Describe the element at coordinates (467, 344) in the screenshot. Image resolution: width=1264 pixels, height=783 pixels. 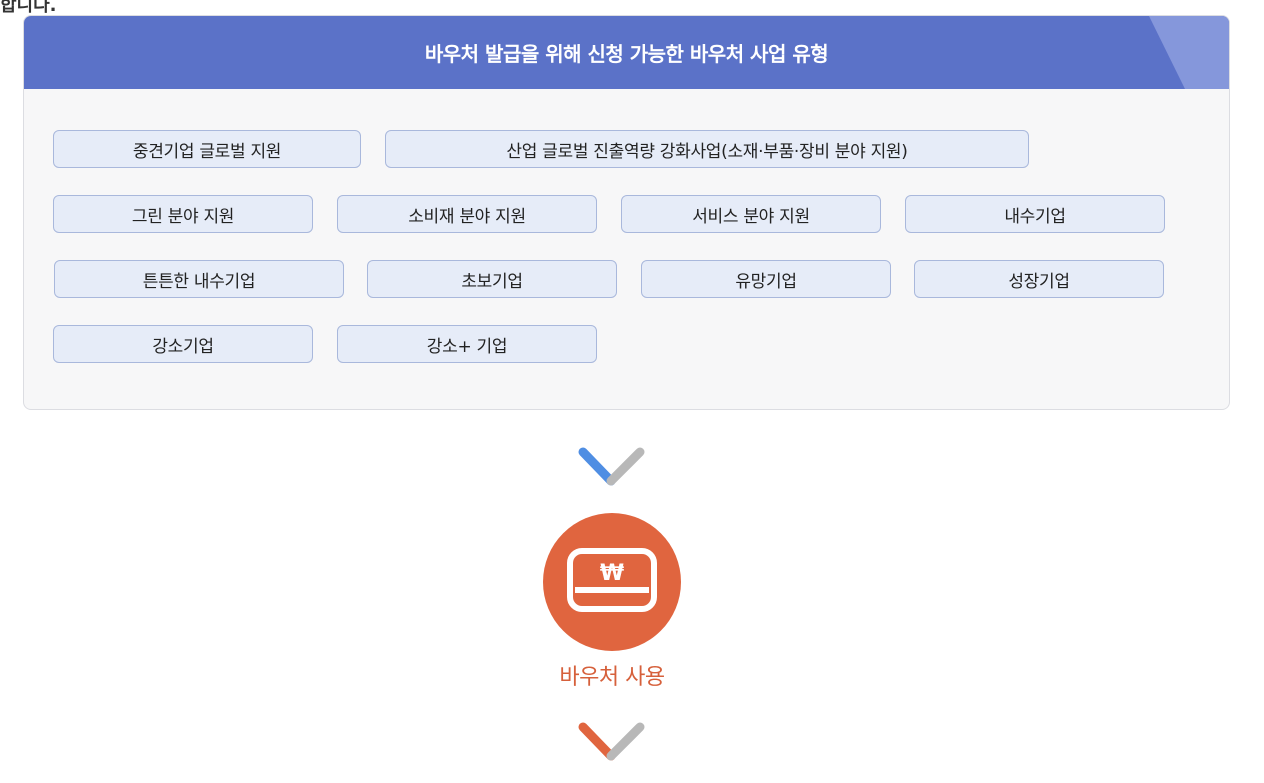
I see `item-small-giant-plus: 강소+ 기업` at that location.